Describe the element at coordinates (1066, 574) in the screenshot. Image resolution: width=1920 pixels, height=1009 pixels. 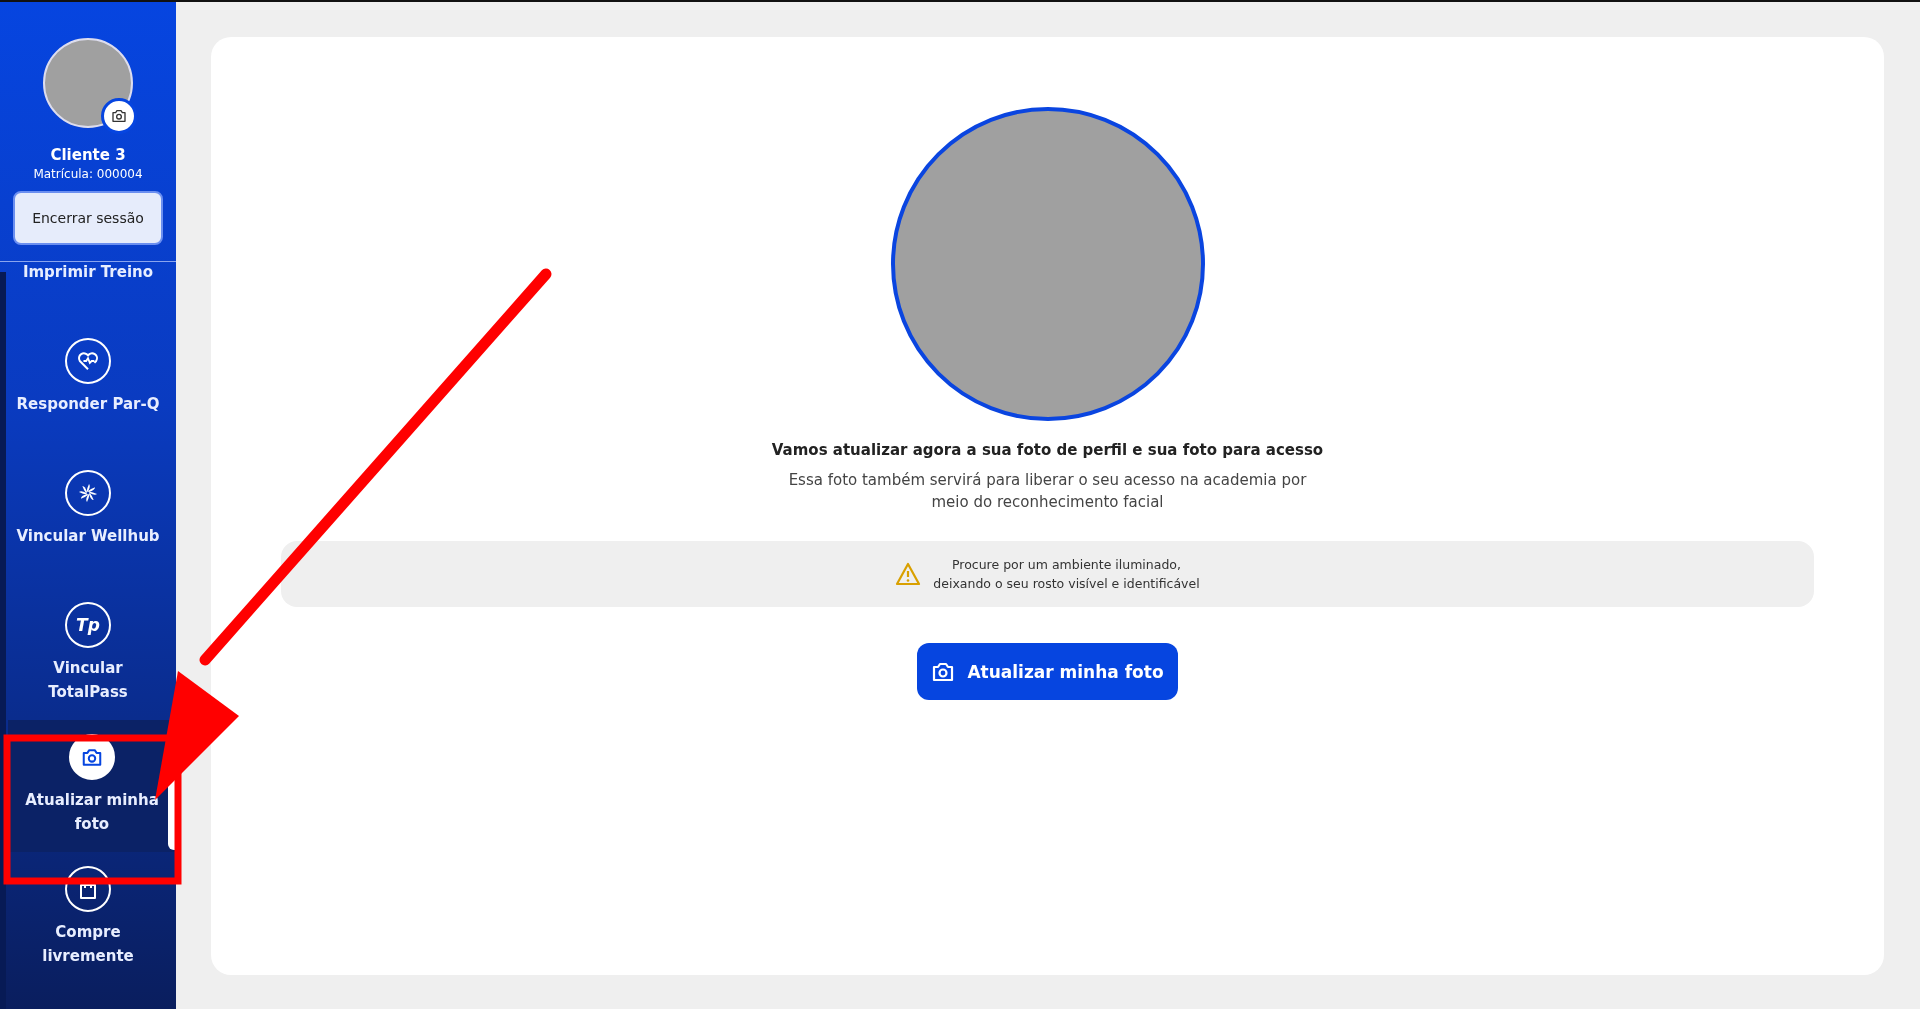
I see `notice-text: Procure por um ambiente iluminado, deixando o seu rosto visível e identificável` at that location.